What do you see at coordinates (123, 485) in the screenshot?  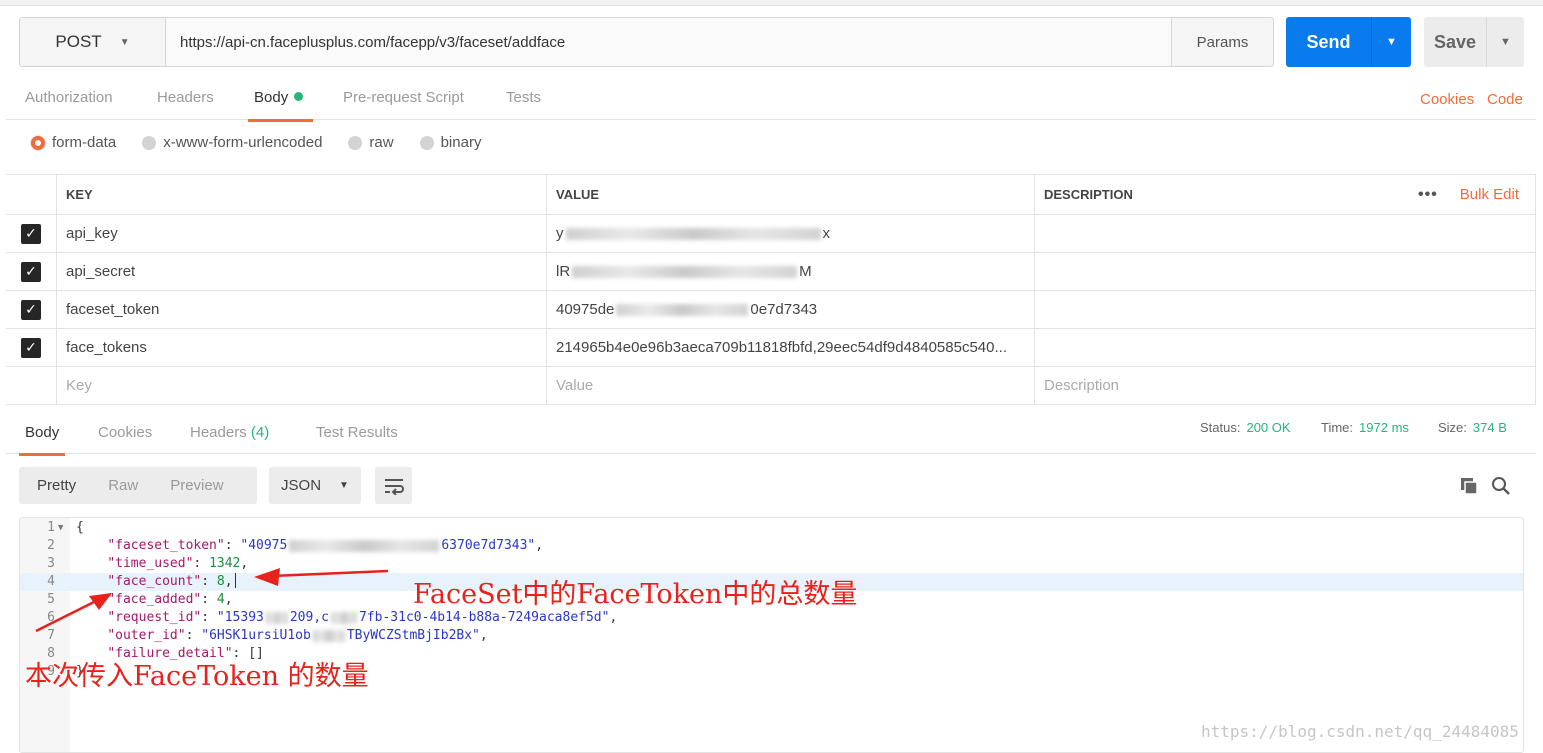 I see `view-raw-button: Raw` at bounding box center [123, 485].